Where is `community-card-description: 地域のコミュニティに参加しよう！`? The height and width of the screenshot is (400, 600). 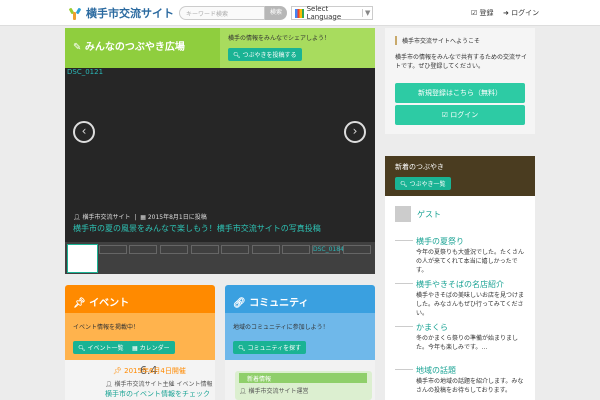 community-card-description: 地域のコミュニティに参加しよう！ is located at coordinates (281, 327).